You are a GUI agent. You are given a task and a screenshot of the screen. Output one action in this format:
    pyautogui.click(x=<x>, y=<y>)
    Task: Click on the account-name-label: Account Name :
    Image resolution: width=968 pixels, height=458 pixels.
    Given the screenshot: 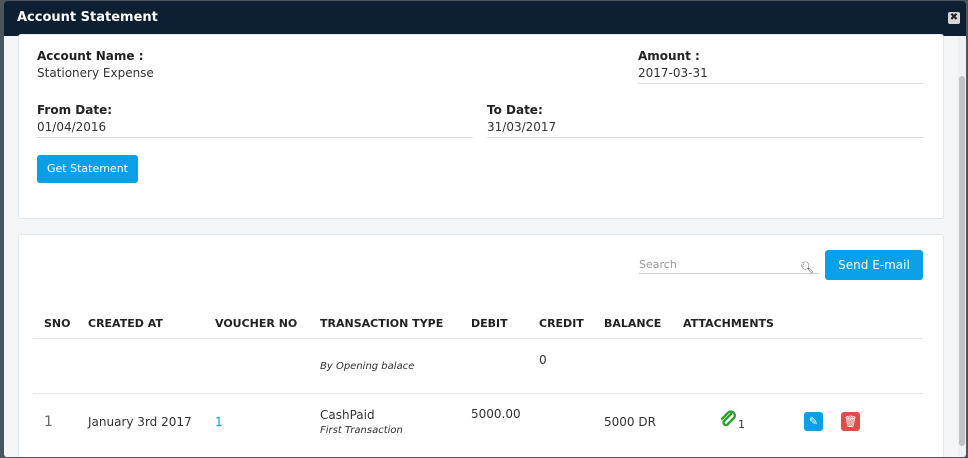 What is the action you would take?
    pyautogui.click(x=90, y=56)
    